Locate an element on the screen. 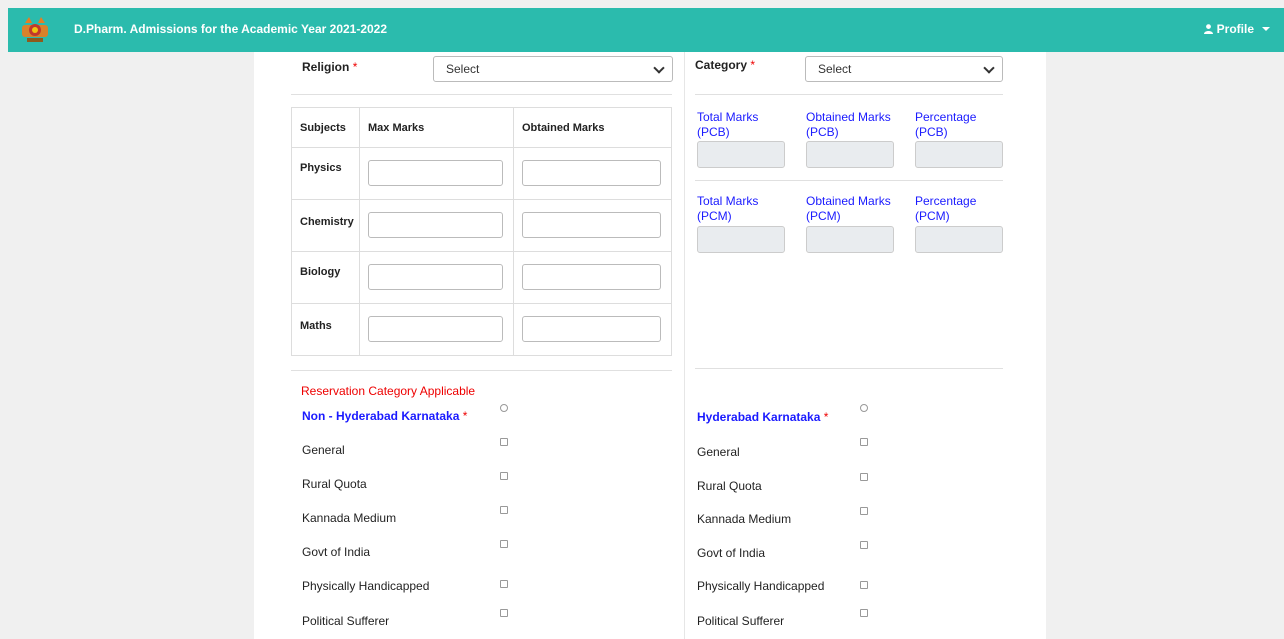  right-physically-handicapped-checkbox is located at coordinates (864, 585).